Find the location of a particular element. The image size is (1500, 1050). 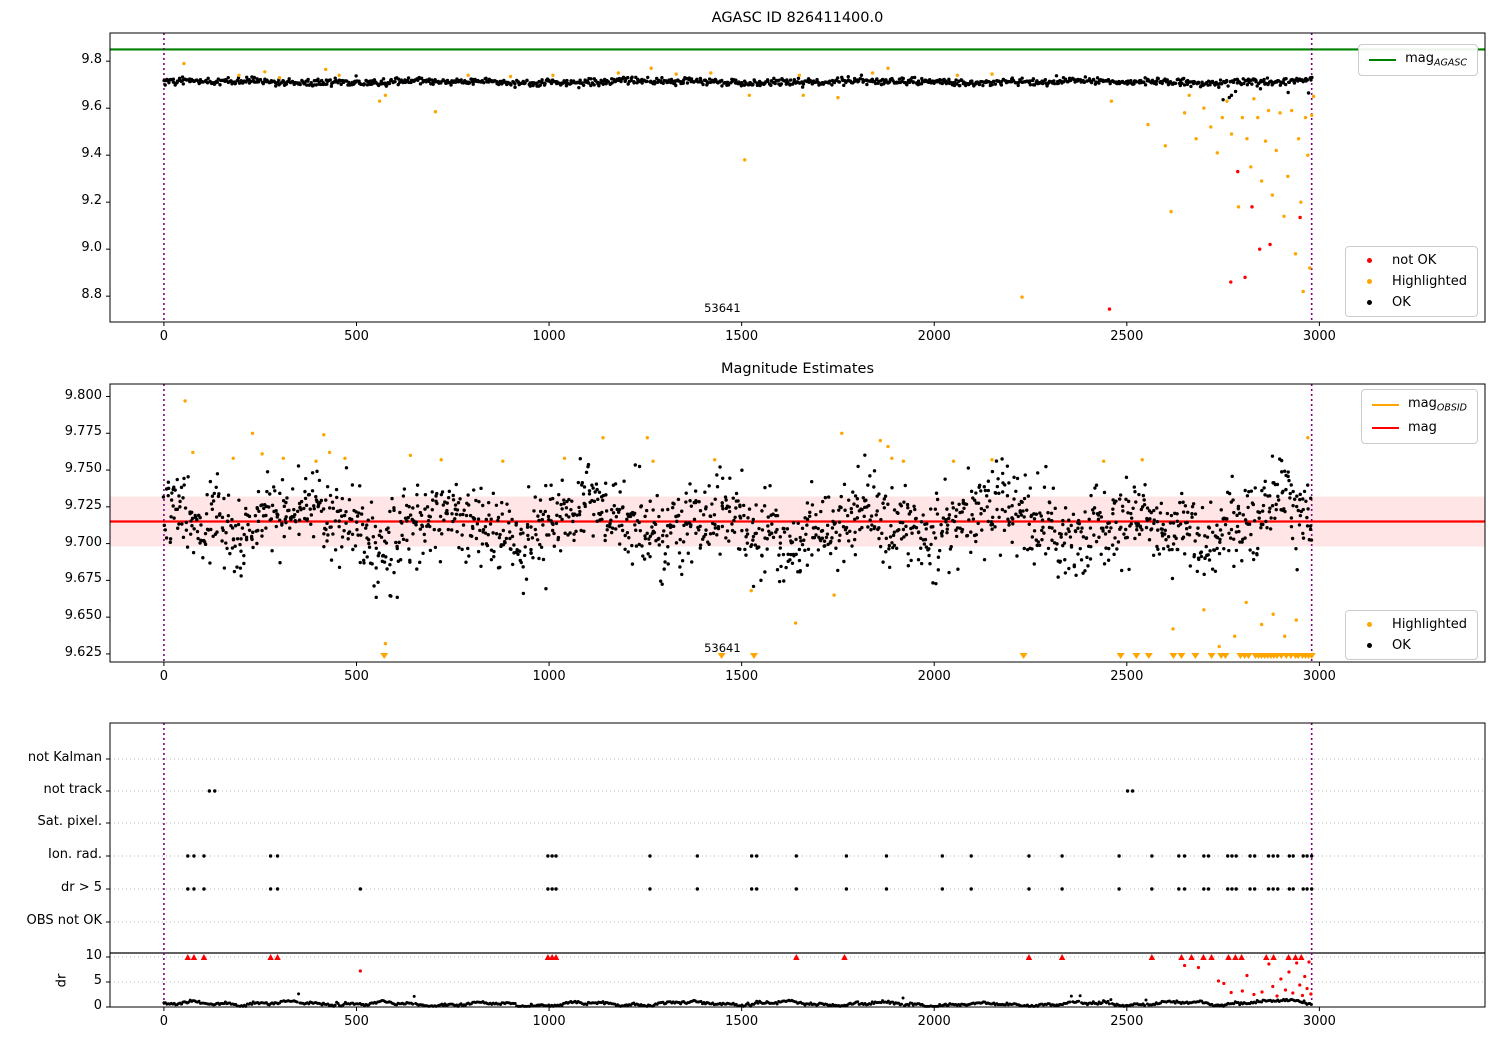

x-tick-label: 1500 is located at coordinates (742, 336).